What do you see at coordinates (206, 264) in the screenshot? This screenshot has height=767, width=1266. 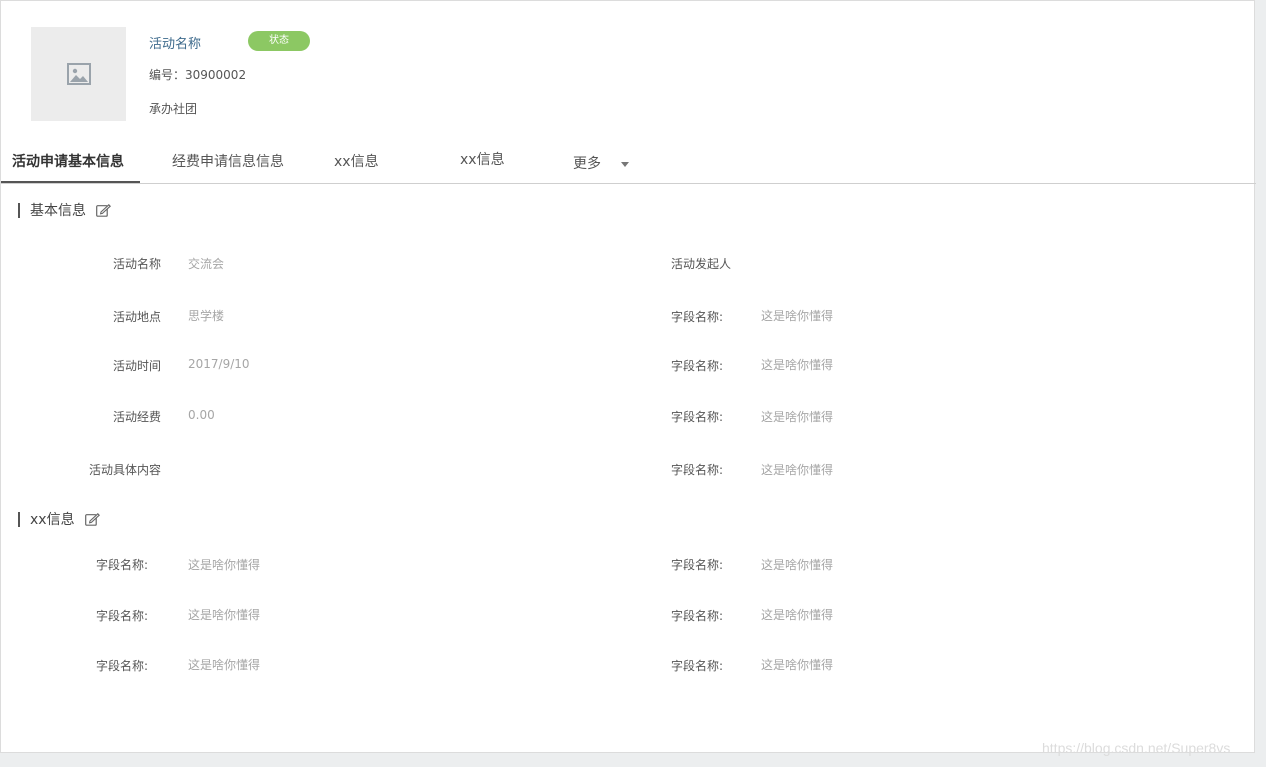 I see `field-value: 交流会` at bounding box center [206, 264].